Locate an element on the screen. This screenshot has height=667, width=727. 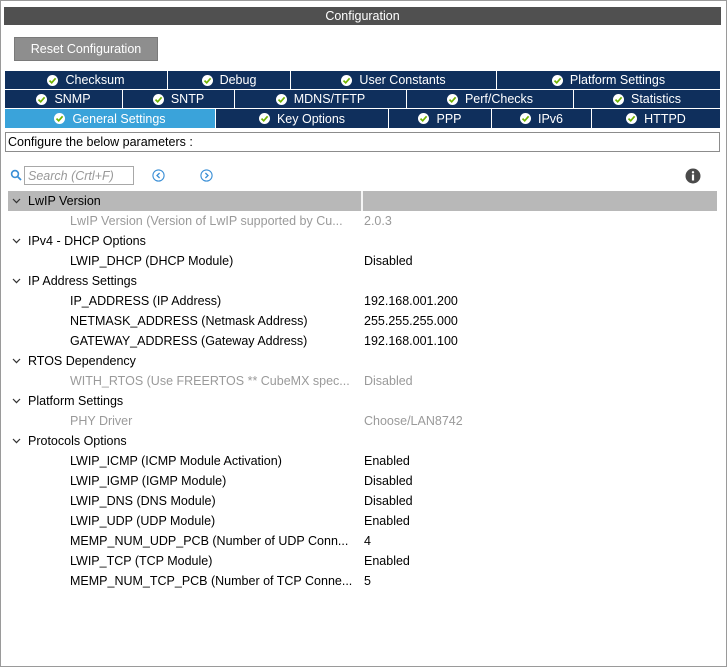
tab-key-options: Key Options is located at coordinates (302, 119).